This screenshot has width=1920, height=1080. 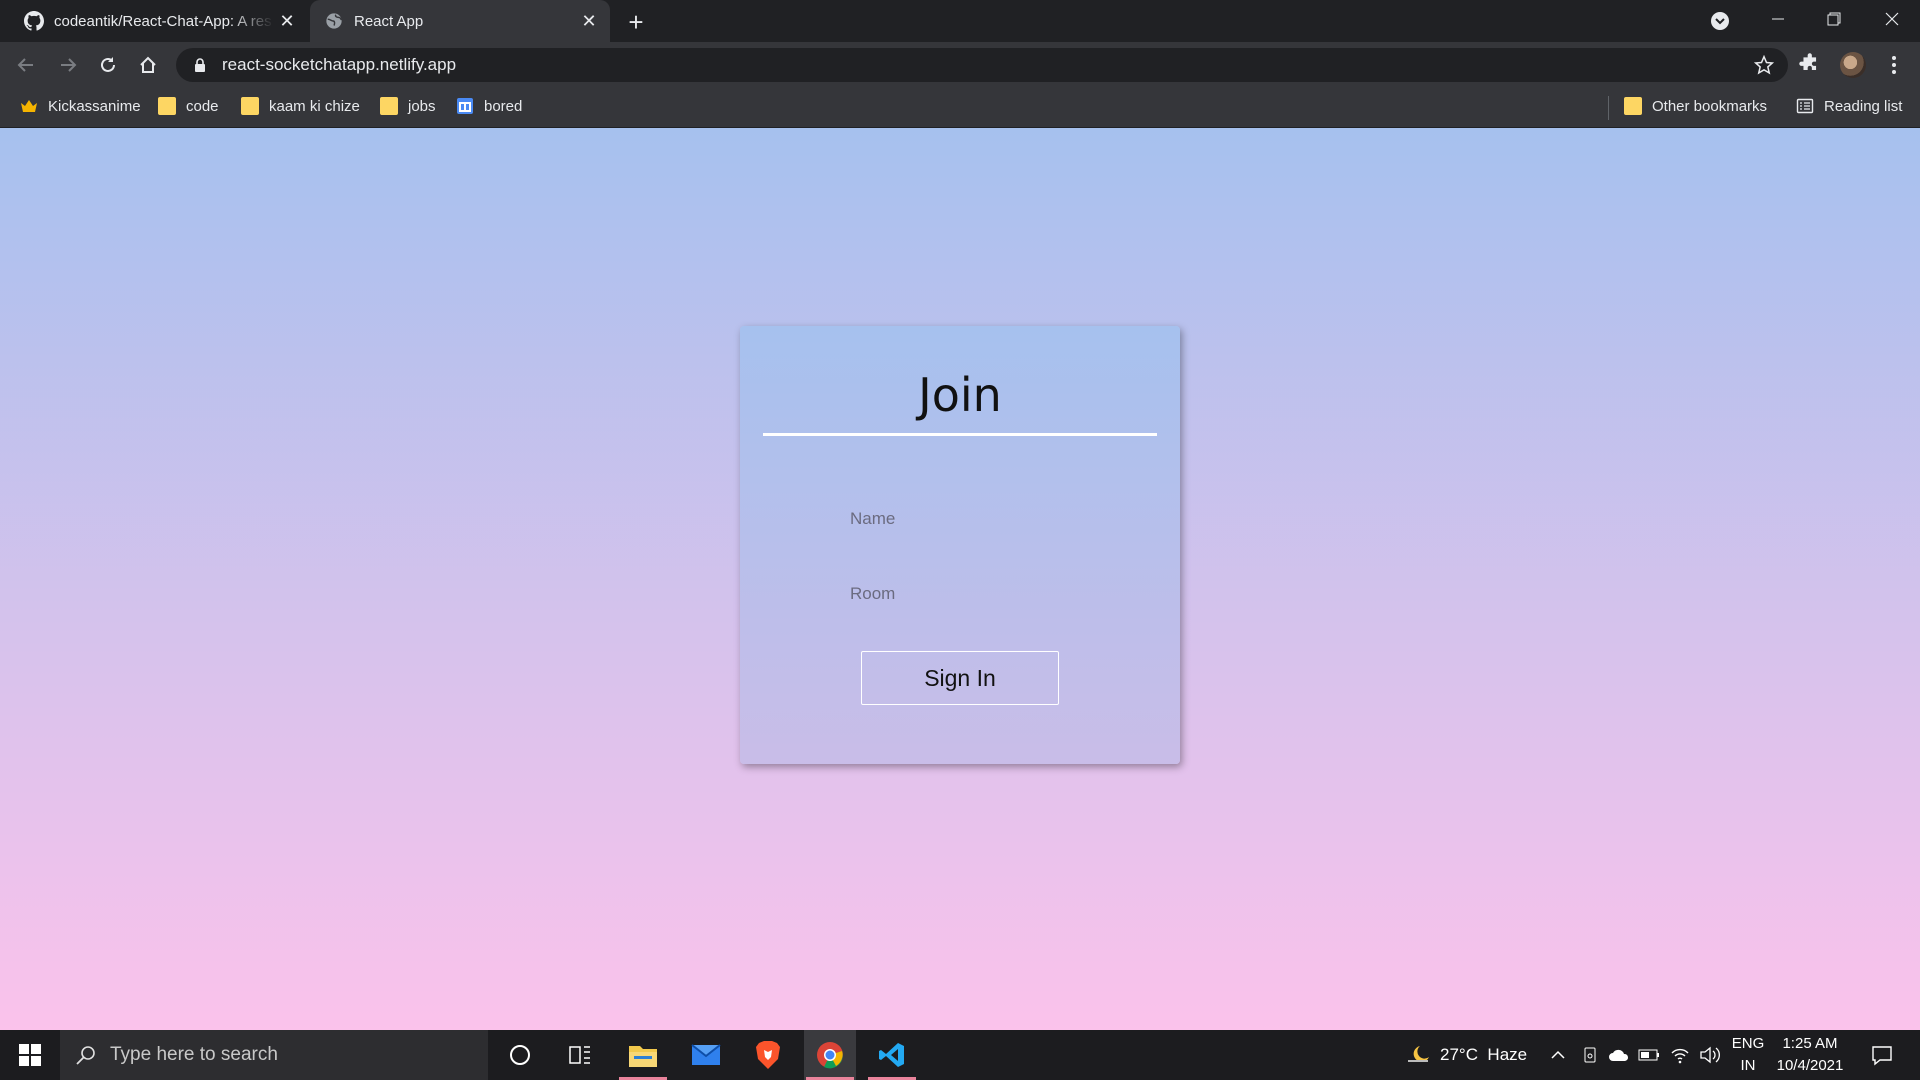 I want to click on bookmark-label: code, so click(x=202, y=106).